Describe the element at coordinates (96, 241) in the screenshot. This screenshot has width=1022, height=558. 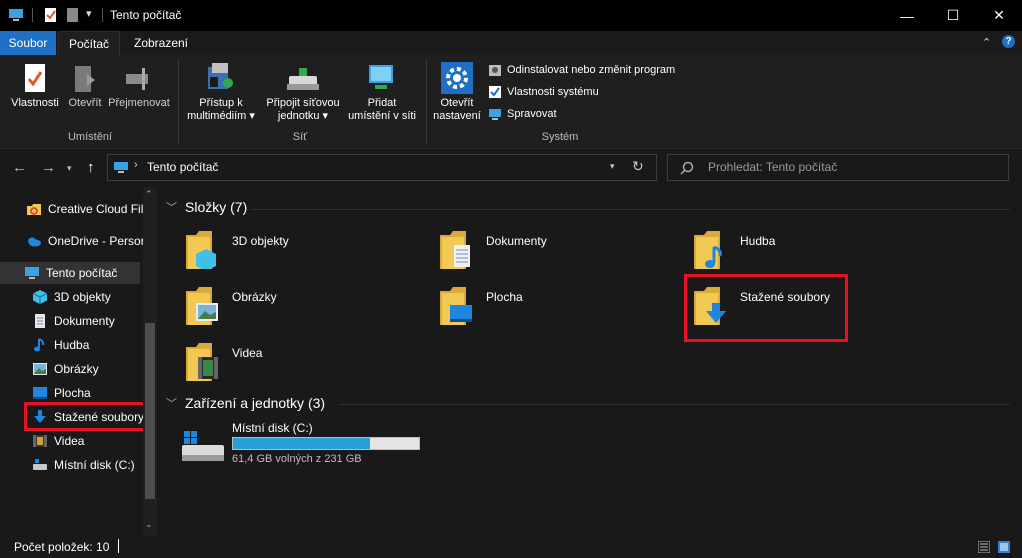
I see `nav-label: OneDrive - Persor` at that location.